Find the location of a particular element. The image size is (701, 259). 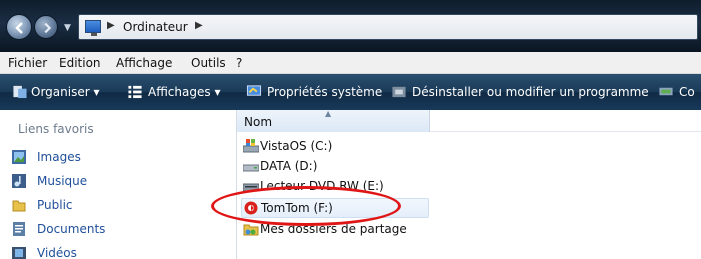

images-icon is located at coordinates (19, 157).